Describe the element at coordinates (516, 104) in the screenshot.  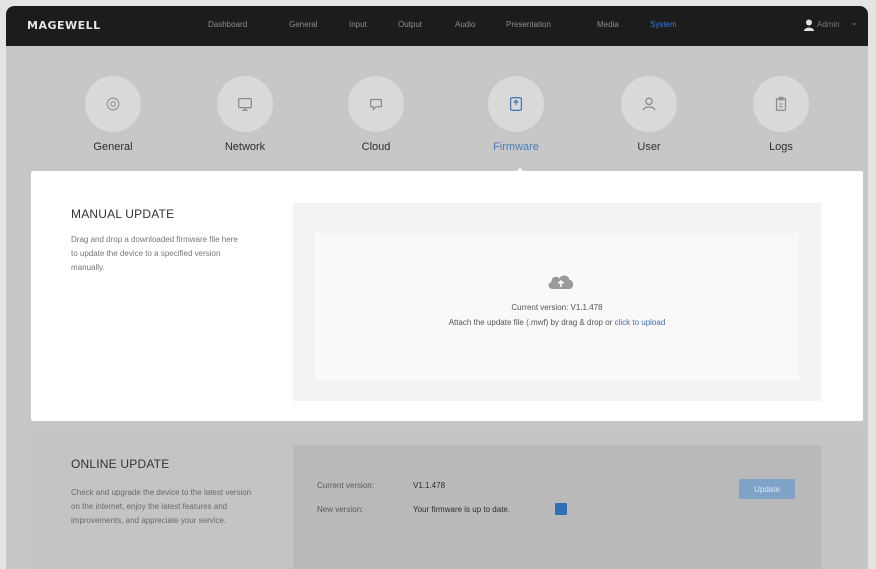
I see `firmware-icon` at that location.